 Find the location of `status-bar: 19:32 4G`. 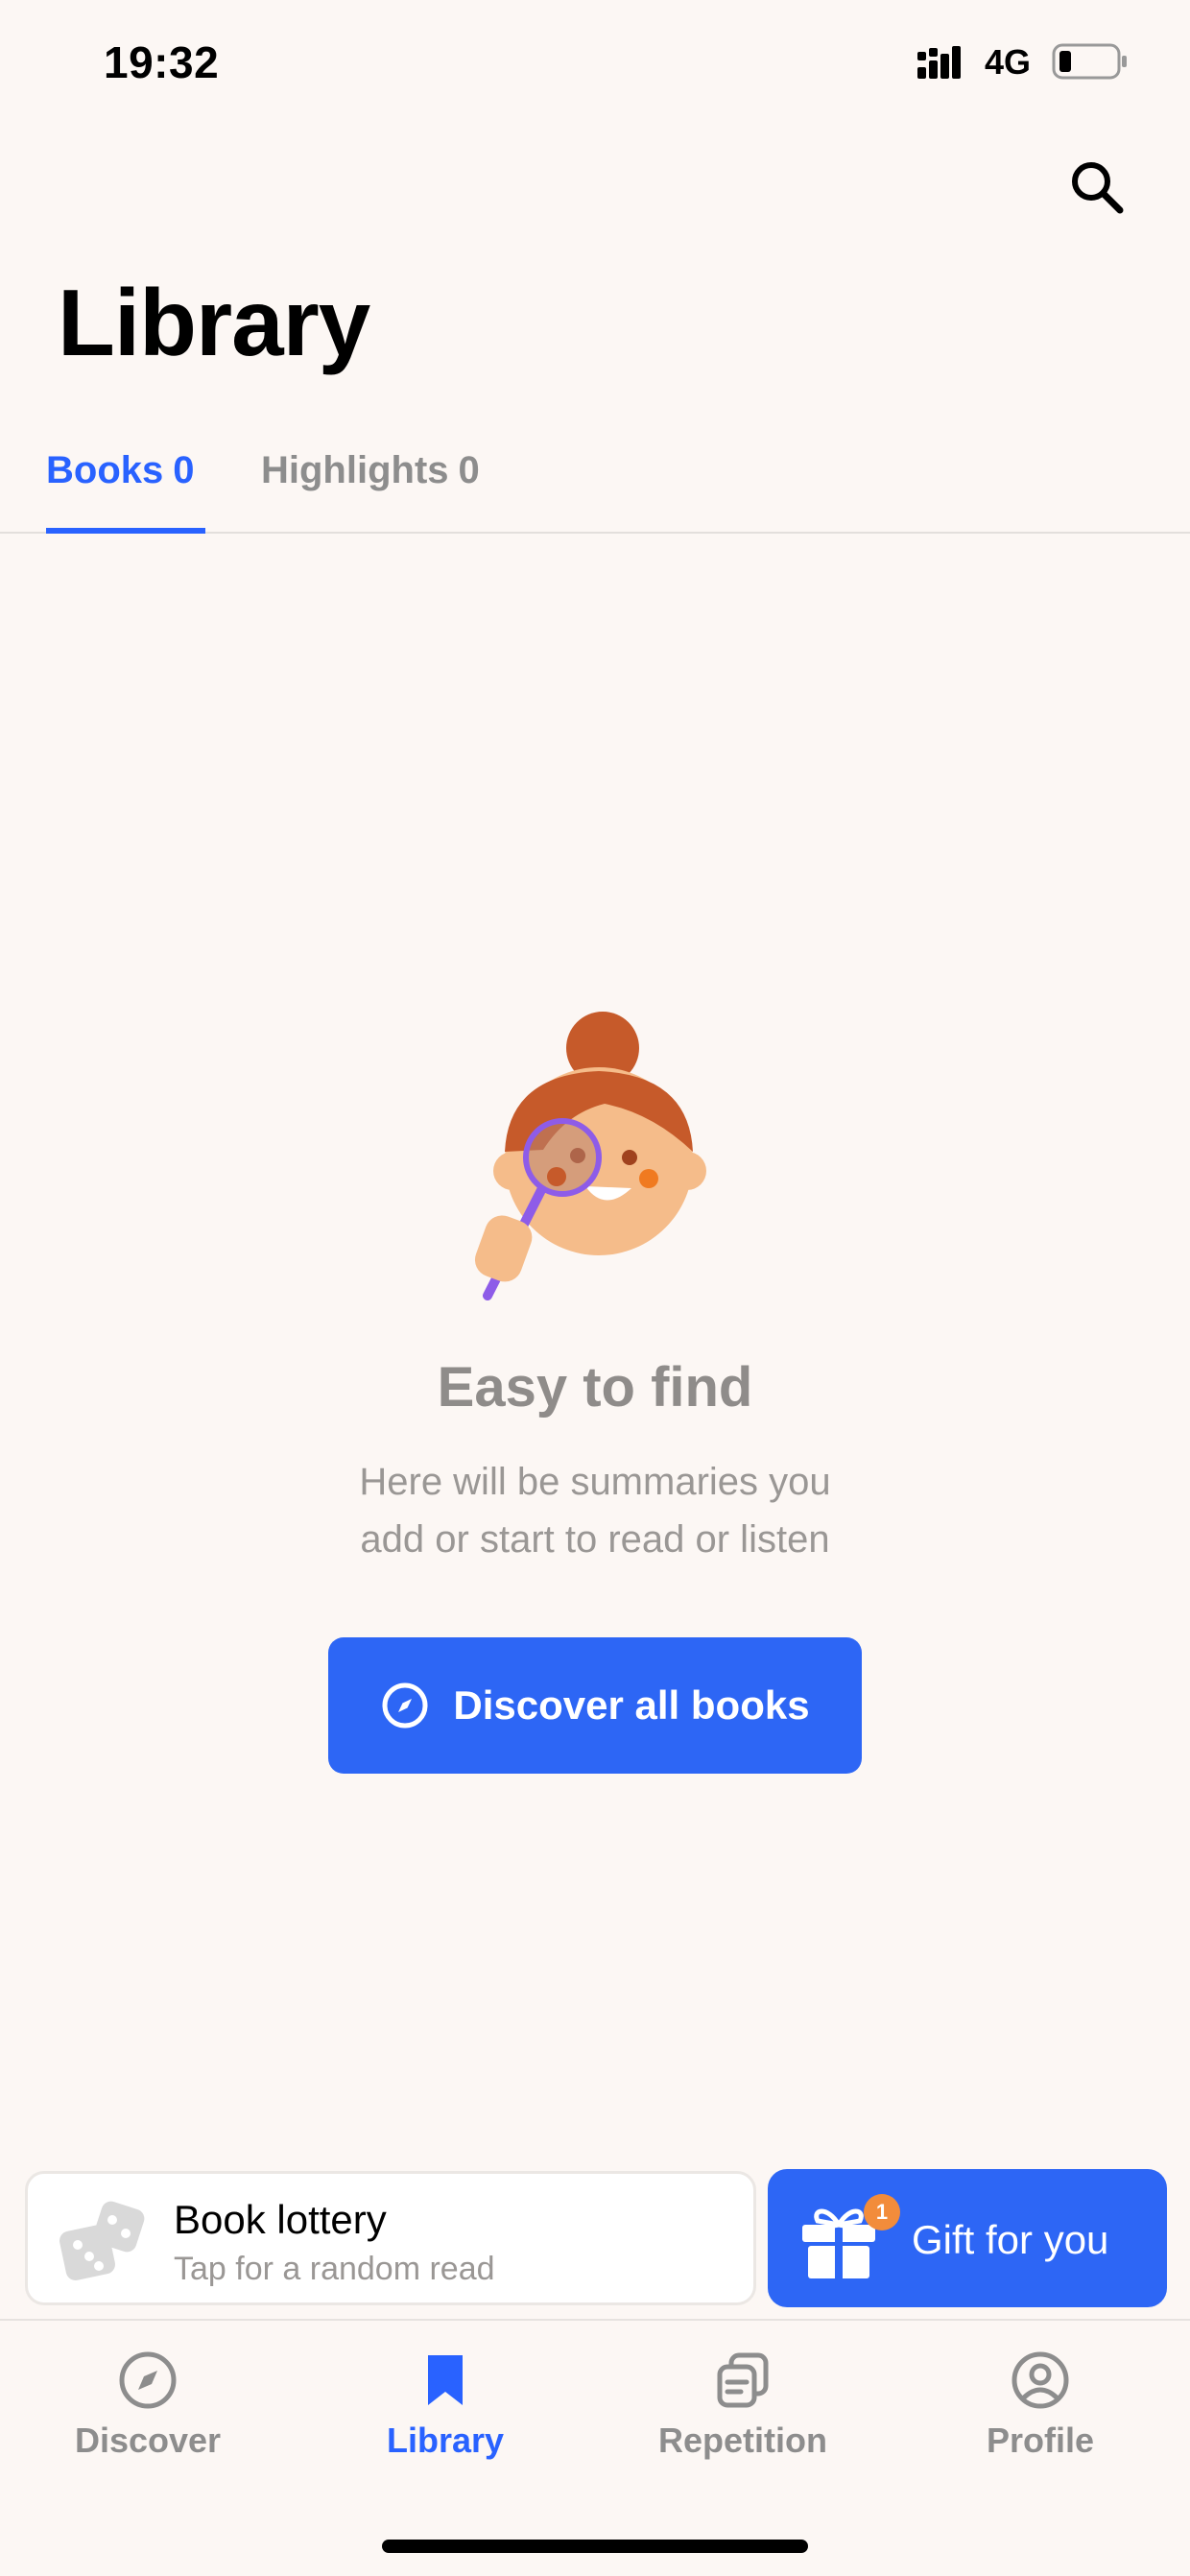

status-bar: 19:32 4G is located at coordinates (595, 67).